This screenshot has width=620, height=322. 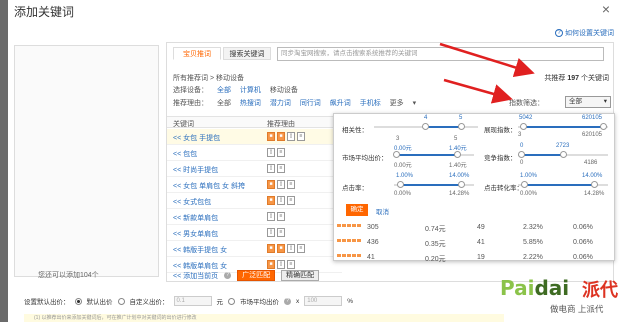 What do you see at coordinates (323, 301) in the screenshot?
I see `percent-input: 100` at bounding box center [323, 301].